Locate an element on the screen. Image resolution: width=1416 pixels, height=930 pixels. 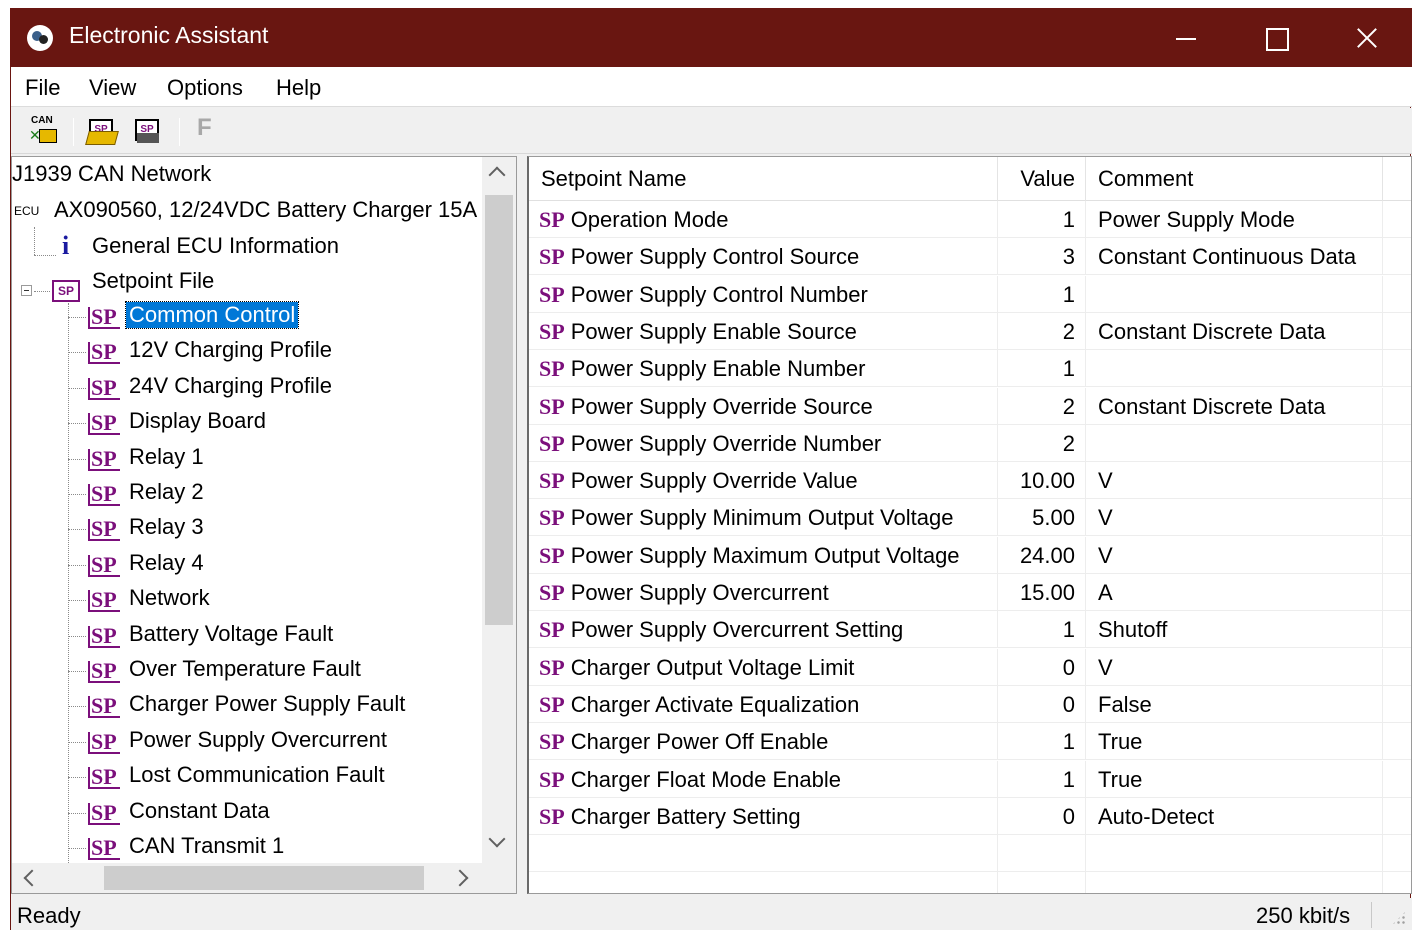
table-row: SP Charger Activate Equalization 0 False is located at coordinates (970, 704).